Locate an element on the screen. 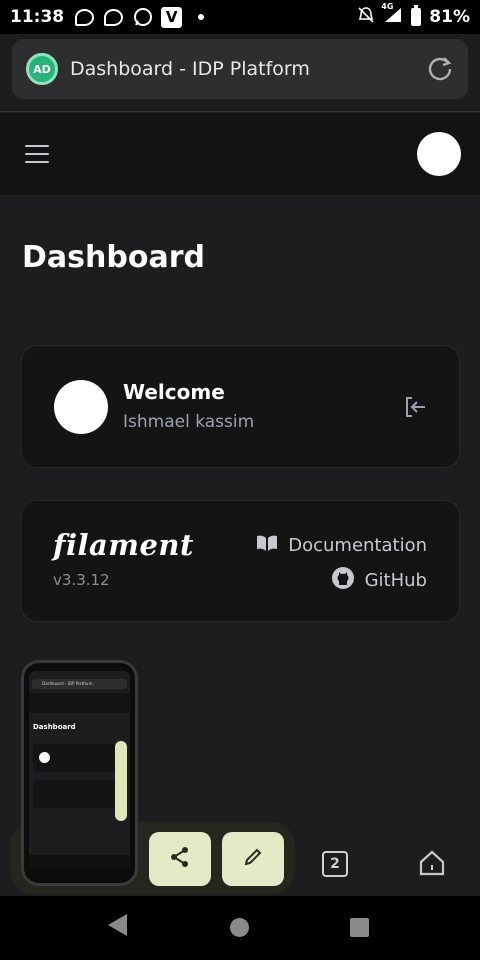  user-name: Ishmael kassim is located at coordinates (189, 422).